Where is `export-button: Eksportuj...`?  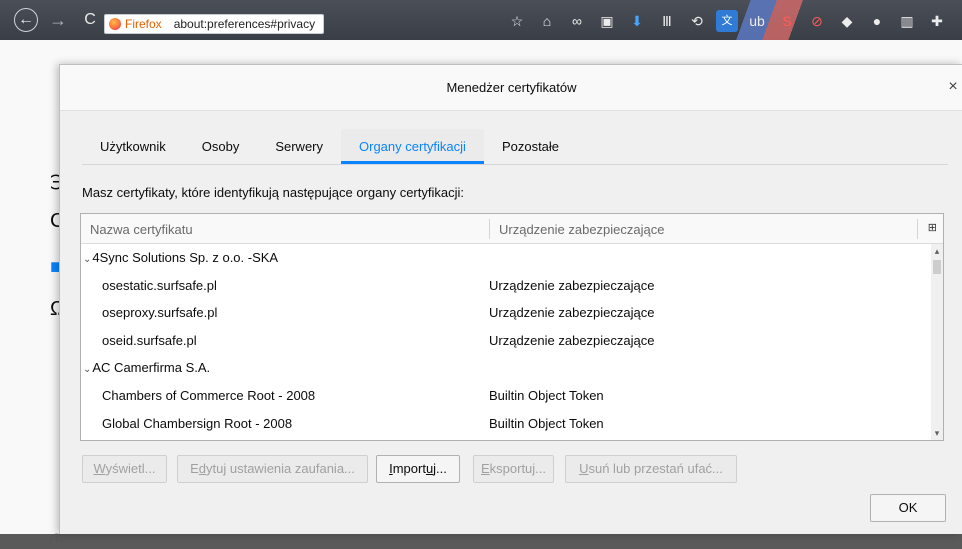
export-button: Eksportuj... is located at coordinates (513, 469).